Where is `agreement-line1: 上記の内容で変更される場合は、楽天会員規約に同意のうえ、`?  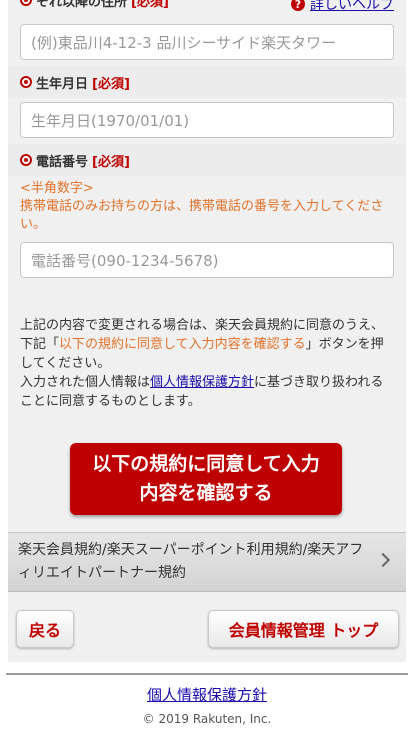 agreement-line1: 上記の内容で変更される場合は、楽天会員規約に同意のうえ、 is located at coordinates (202, 325).